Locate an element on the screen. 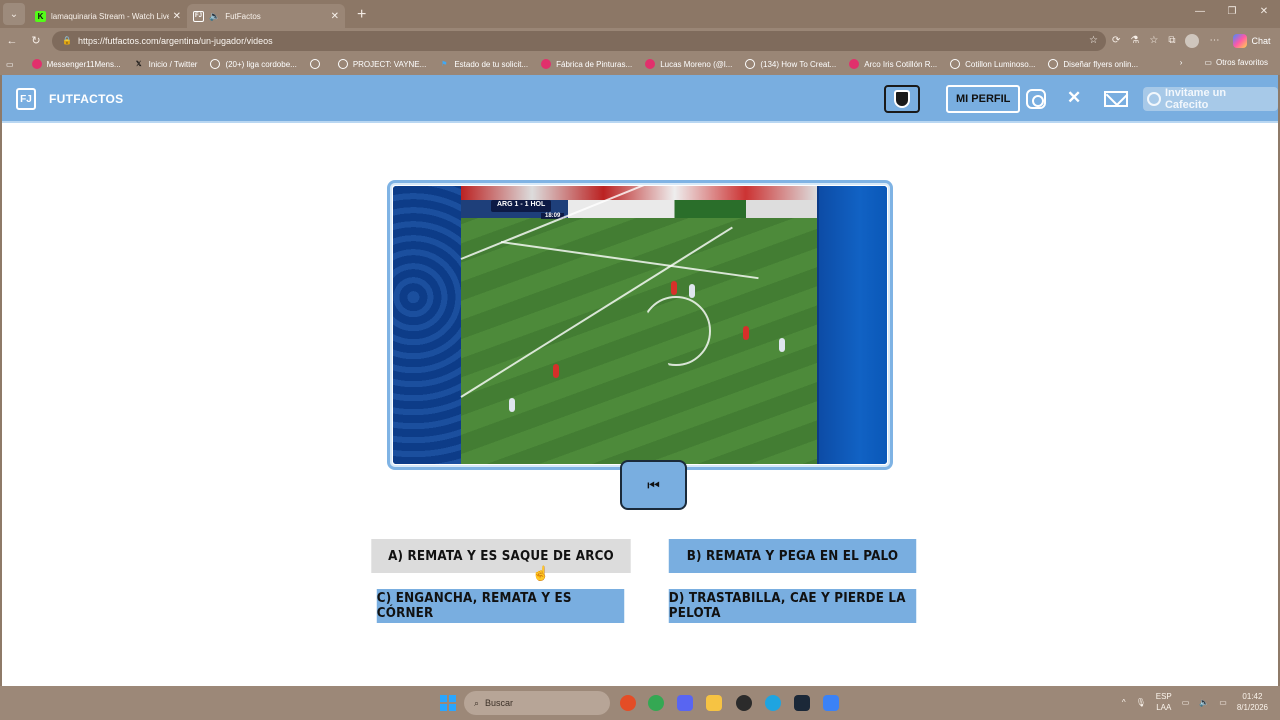  puzzle-icon: ⚗ is located at coordinates (1134, 40).